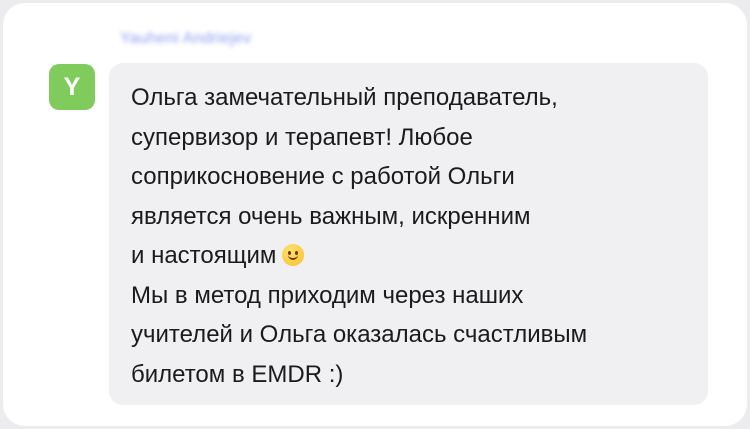 This screenshot has width=750, height=429. What do you see at coordinates (344, 97) in the screenshot?
I see `message-line: Ольга замечательный преподаватель,` at bounding box center [344, 97].